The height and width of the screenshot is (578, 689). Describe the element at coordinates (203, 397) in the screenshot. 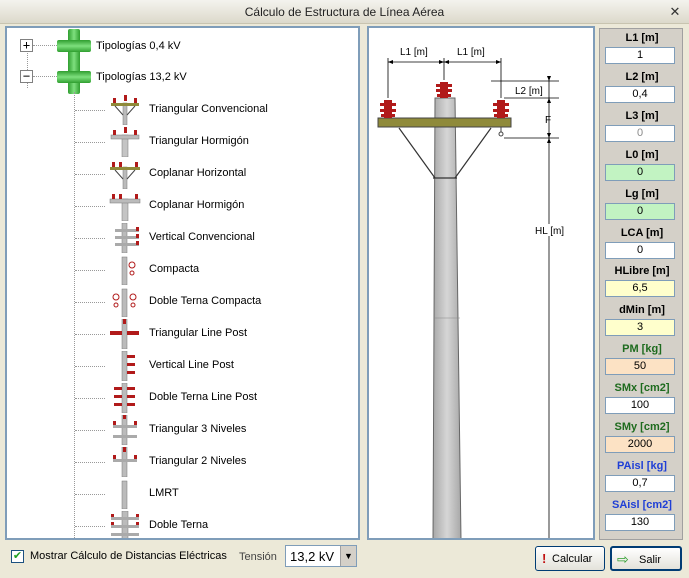

I see `tree-item-label: Doble Terna Line Post` at that location.